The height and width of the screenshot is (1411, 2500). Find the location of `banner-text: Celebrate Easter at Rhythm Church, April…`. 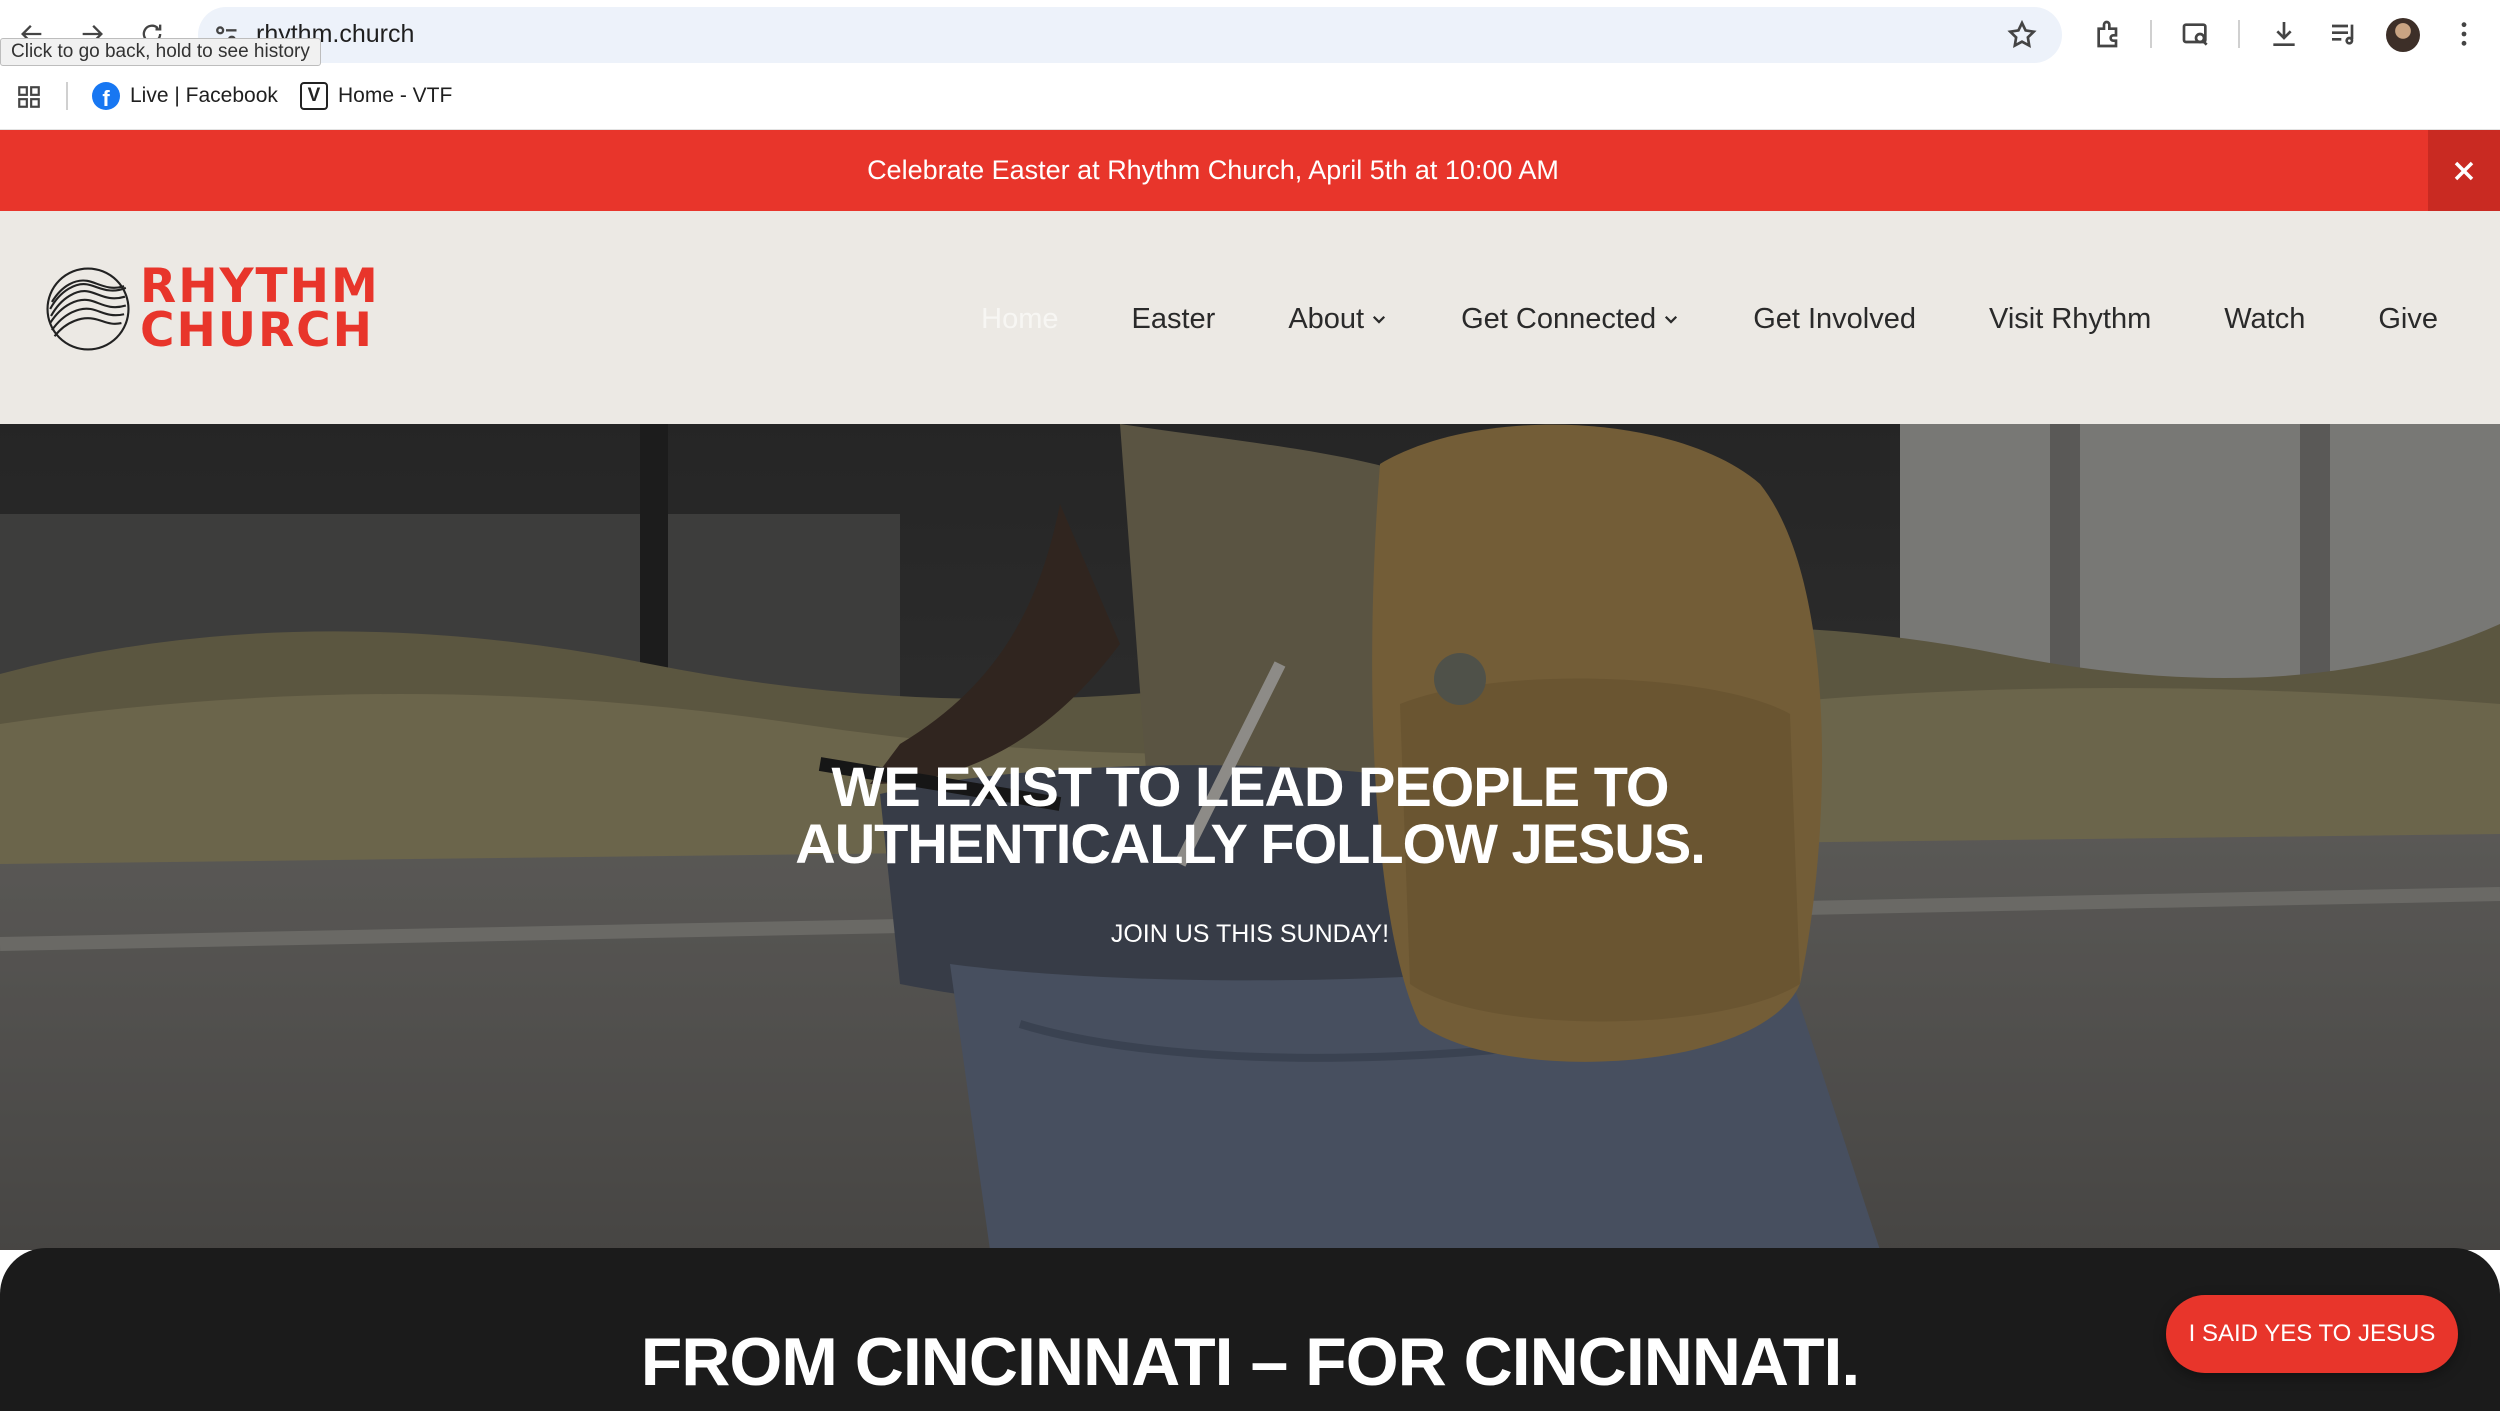

banner-text: Celebrate Easter at Rhythm Church, April… is located at coordinates (1213, 170).